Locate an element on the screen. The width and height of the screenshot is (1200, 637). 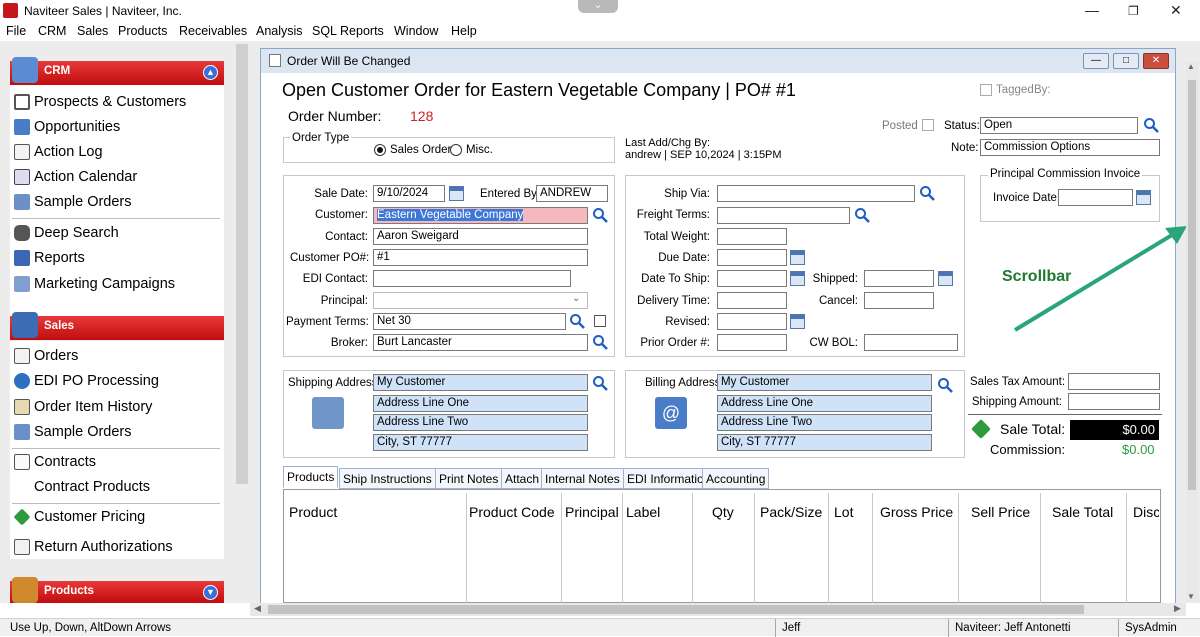
cancel-field is located at coordinates (899, 300).